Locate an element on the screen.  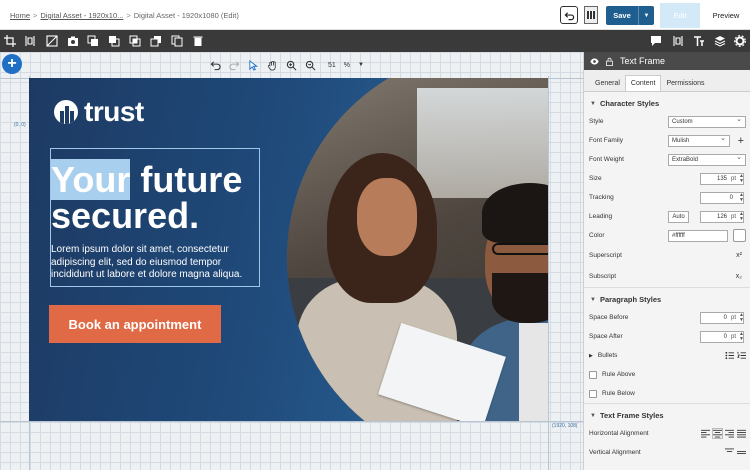
frame-tool-icon is located at coordinates (30, 41).